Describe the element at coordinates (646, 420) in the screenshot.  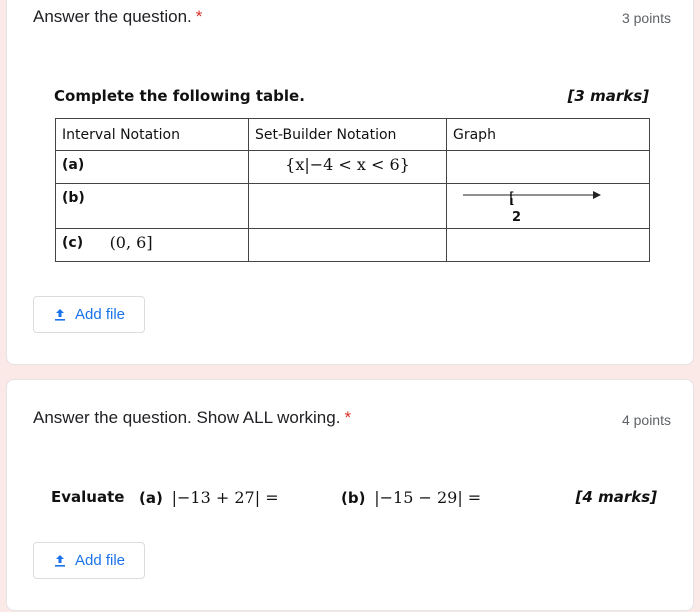
I see `points-label: 4 points` at that location.